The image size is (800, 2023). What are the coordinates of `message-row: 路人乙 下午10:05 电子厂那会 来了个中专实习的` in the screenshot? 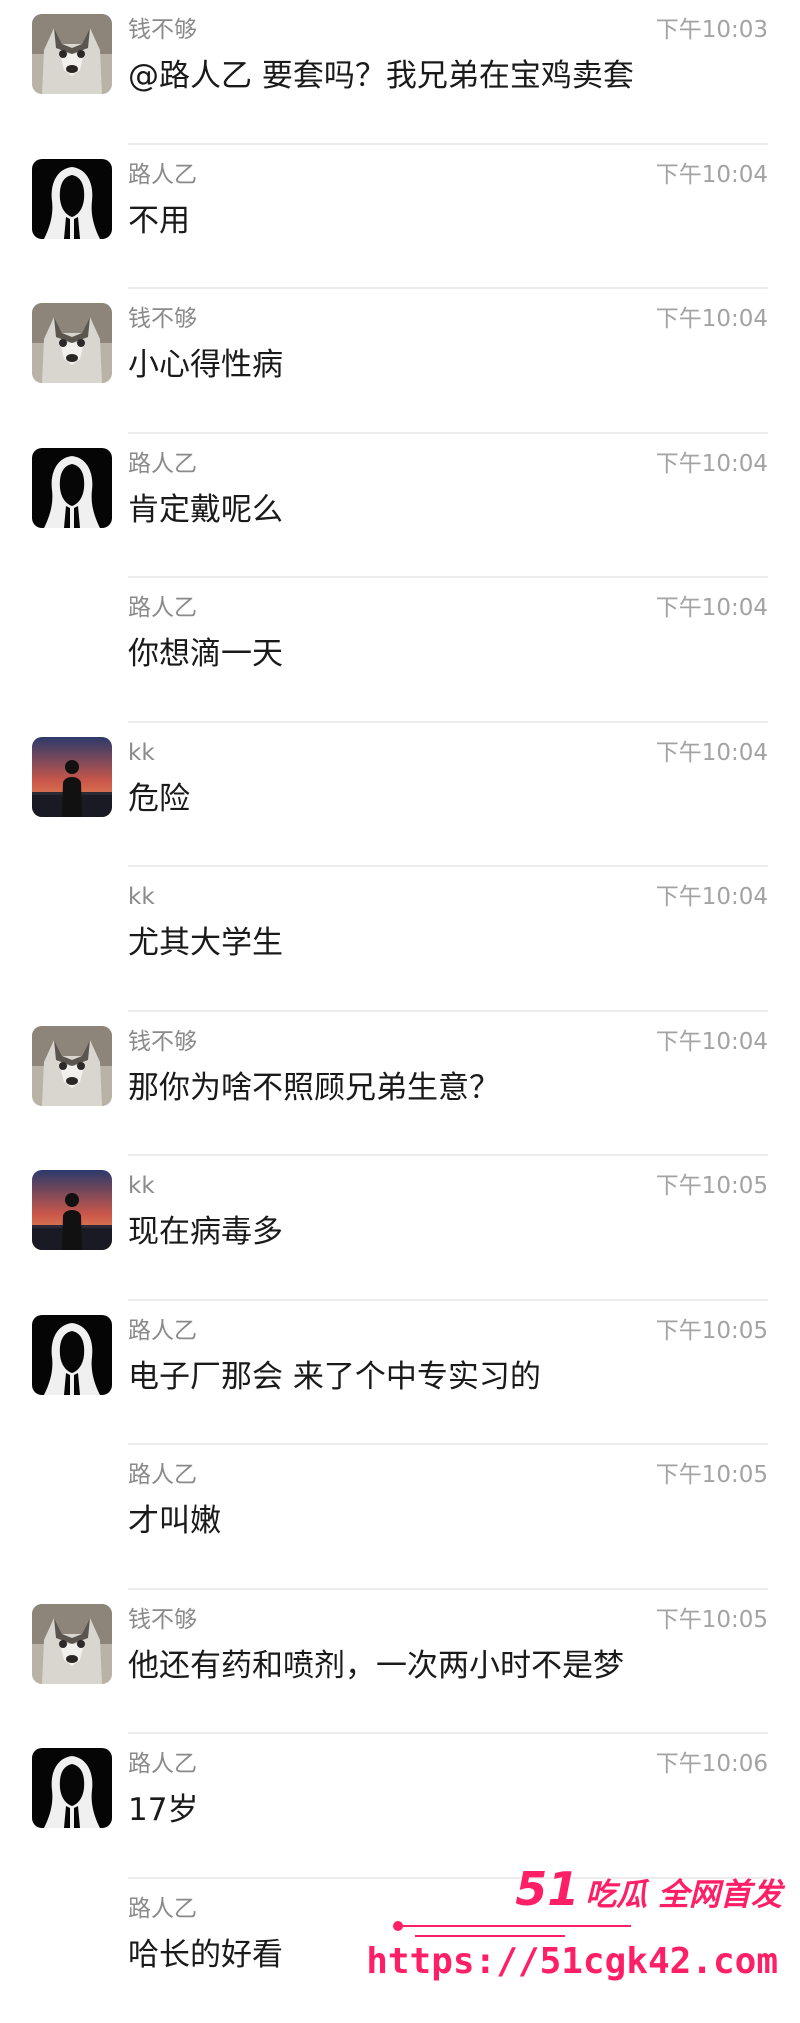 It's located at (400, 1373).